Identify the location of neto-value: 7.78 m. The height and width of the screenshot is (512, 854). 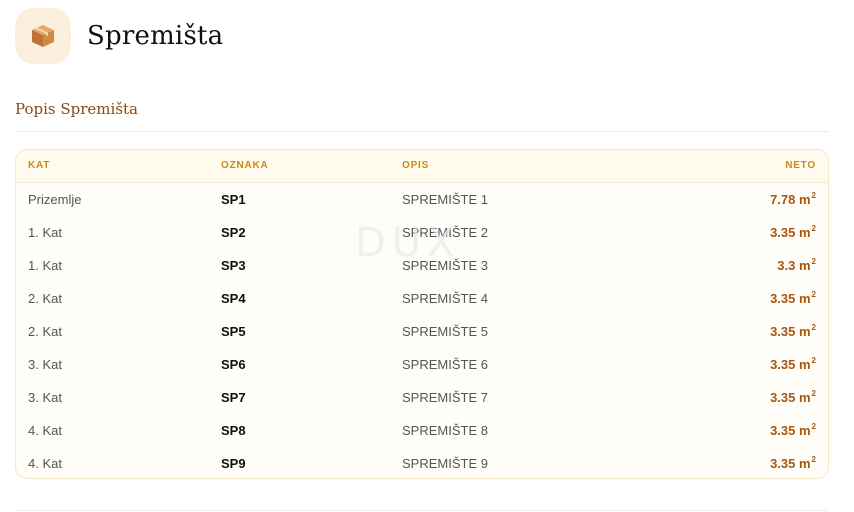
(790, 199).